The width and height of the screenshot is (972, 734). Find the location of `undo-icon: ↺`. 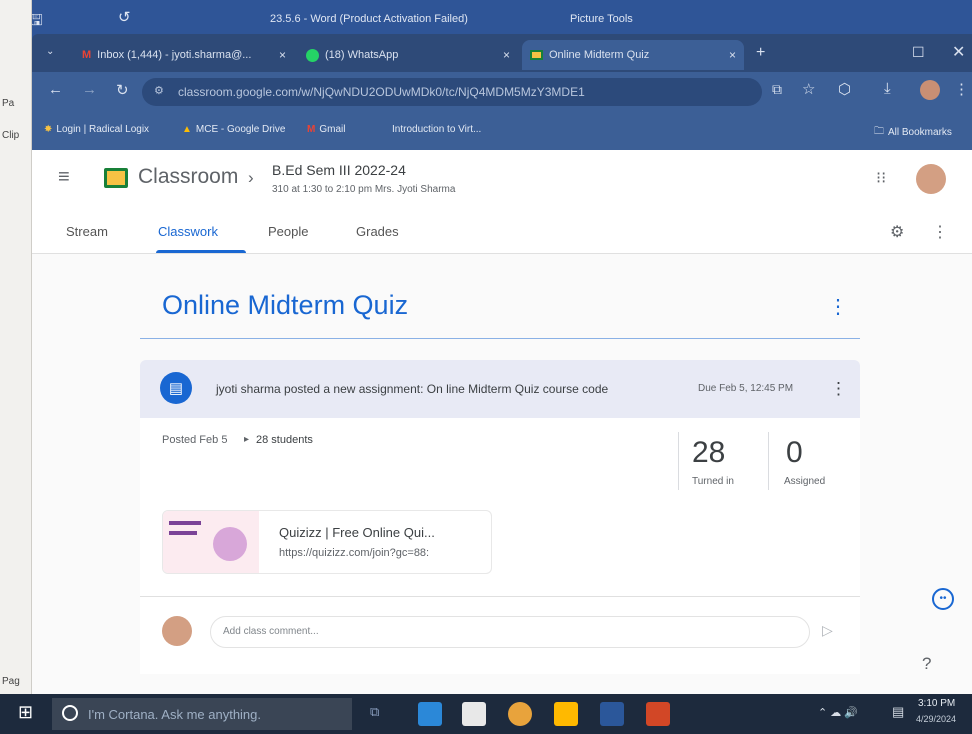

undo-icon: ↺ is located at coordinates (124, 17).